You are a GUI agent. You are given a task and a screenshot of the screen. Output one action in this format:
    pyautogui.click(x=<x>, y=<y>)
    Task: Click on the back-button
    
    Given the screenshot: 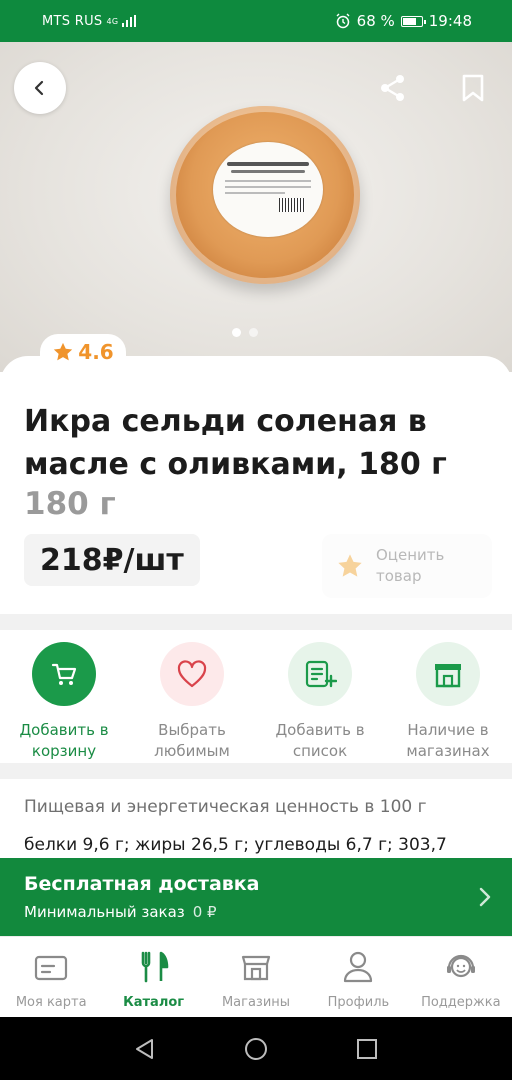 What is the action you would take?
    pyautogui.click(x=40, y=88)
    